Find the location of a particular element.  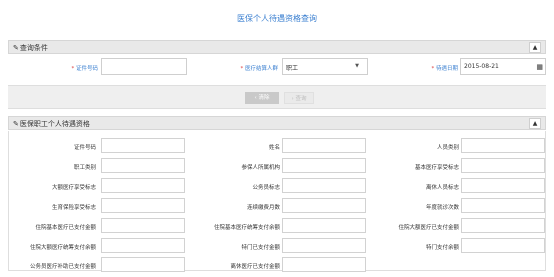

treatment-date-value: 2015-08-21 is located at coordinates (481, 66).